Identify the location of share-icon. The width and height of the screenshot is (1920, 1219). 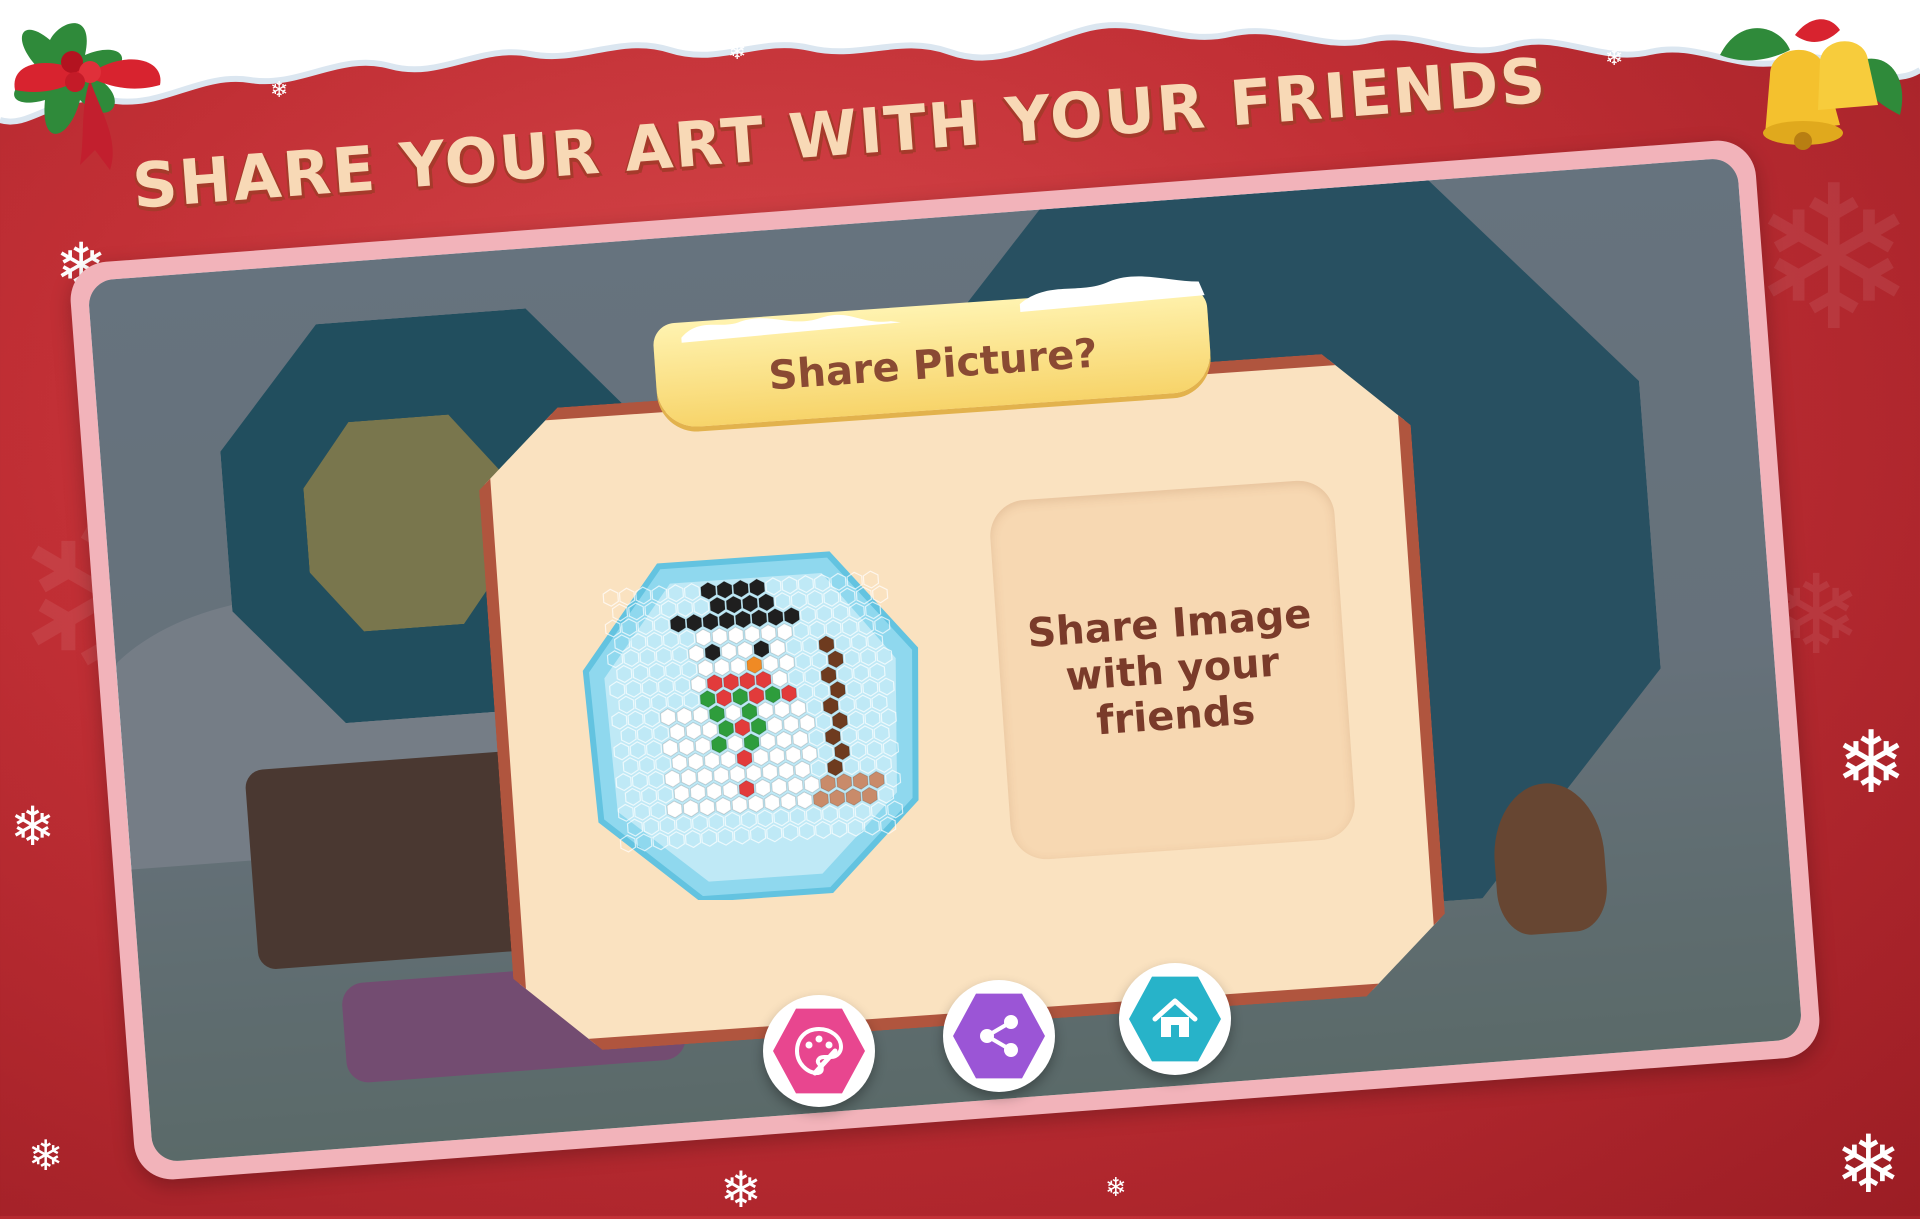
(999, 1036).